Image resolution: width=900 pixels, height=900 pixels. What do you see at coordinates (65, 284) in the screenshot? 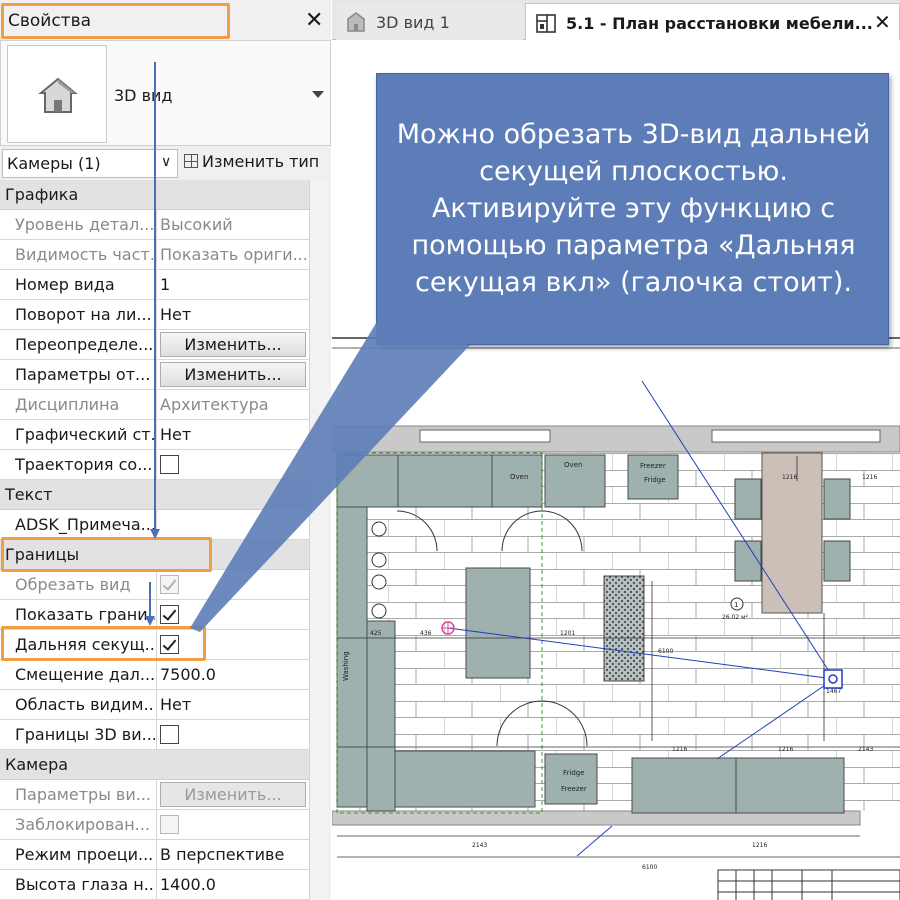
I see `row-label: Номер вида` at bounding box center [65, 284].